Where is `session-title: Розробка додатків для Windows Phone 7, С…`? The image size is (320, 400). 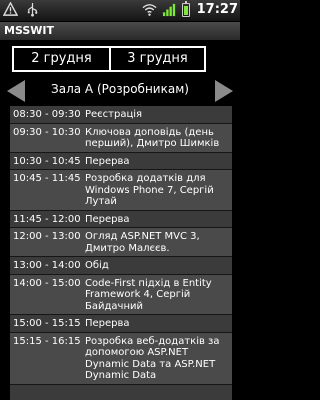
session-title: Розробка додатків для Windows Phone 7, С… is located at coordinates (149, 190).